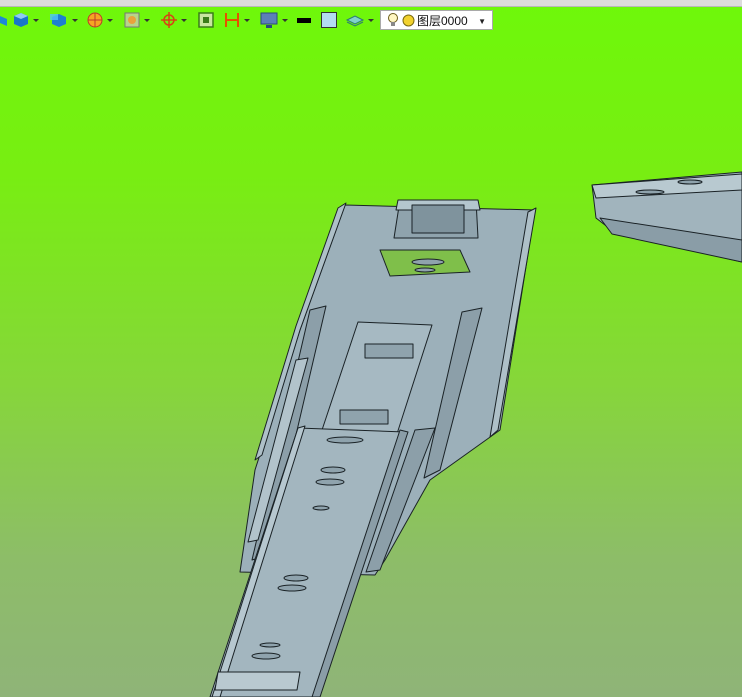 This screenshot has width=742, height=697. I want to click on fill-color-swatch, so click(329, 20).